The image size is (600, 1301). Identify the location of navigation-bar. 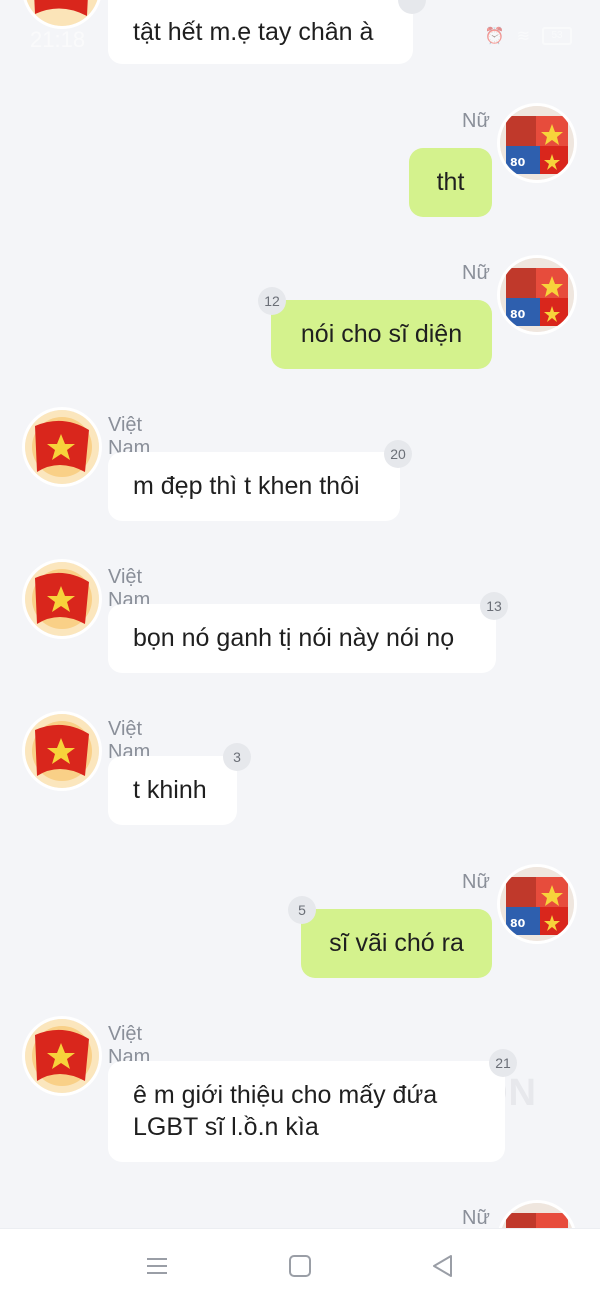
(300, 1264).